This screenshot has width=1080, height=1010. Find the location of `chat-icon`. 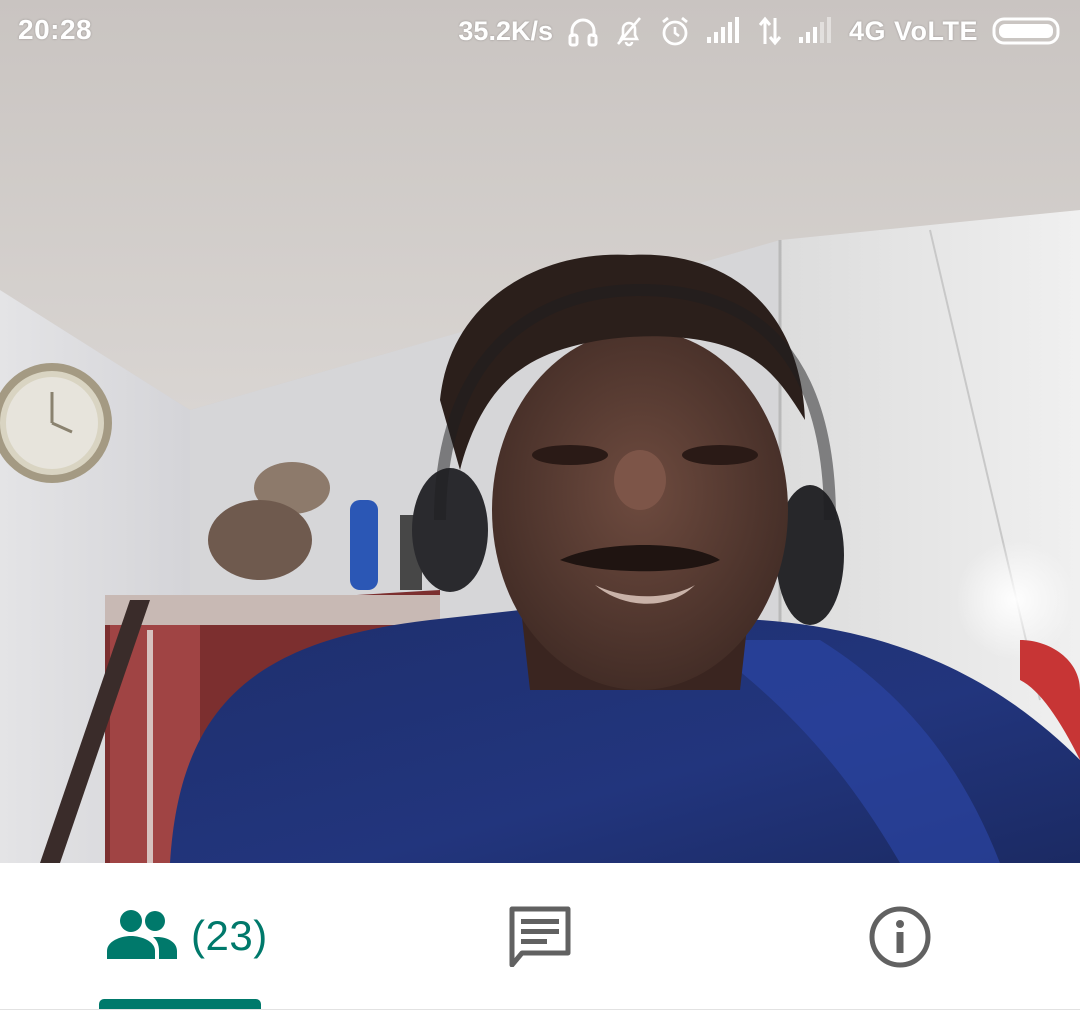

chat-icon is located at coordinates (540, 938).